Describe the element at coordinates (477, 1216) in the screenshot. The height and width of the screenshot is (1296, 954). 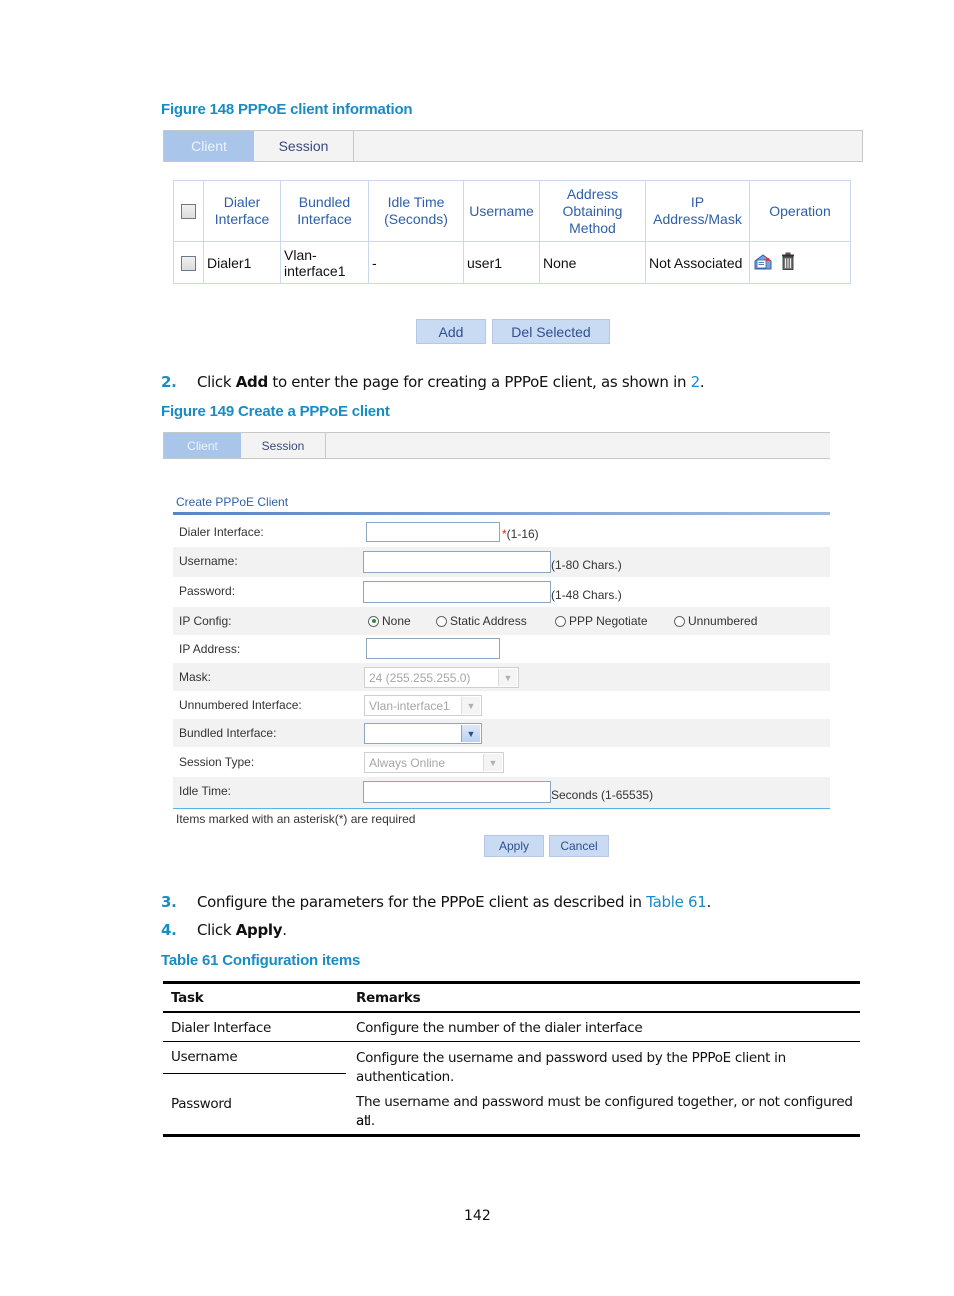
I see `page-number: 142` at that location.